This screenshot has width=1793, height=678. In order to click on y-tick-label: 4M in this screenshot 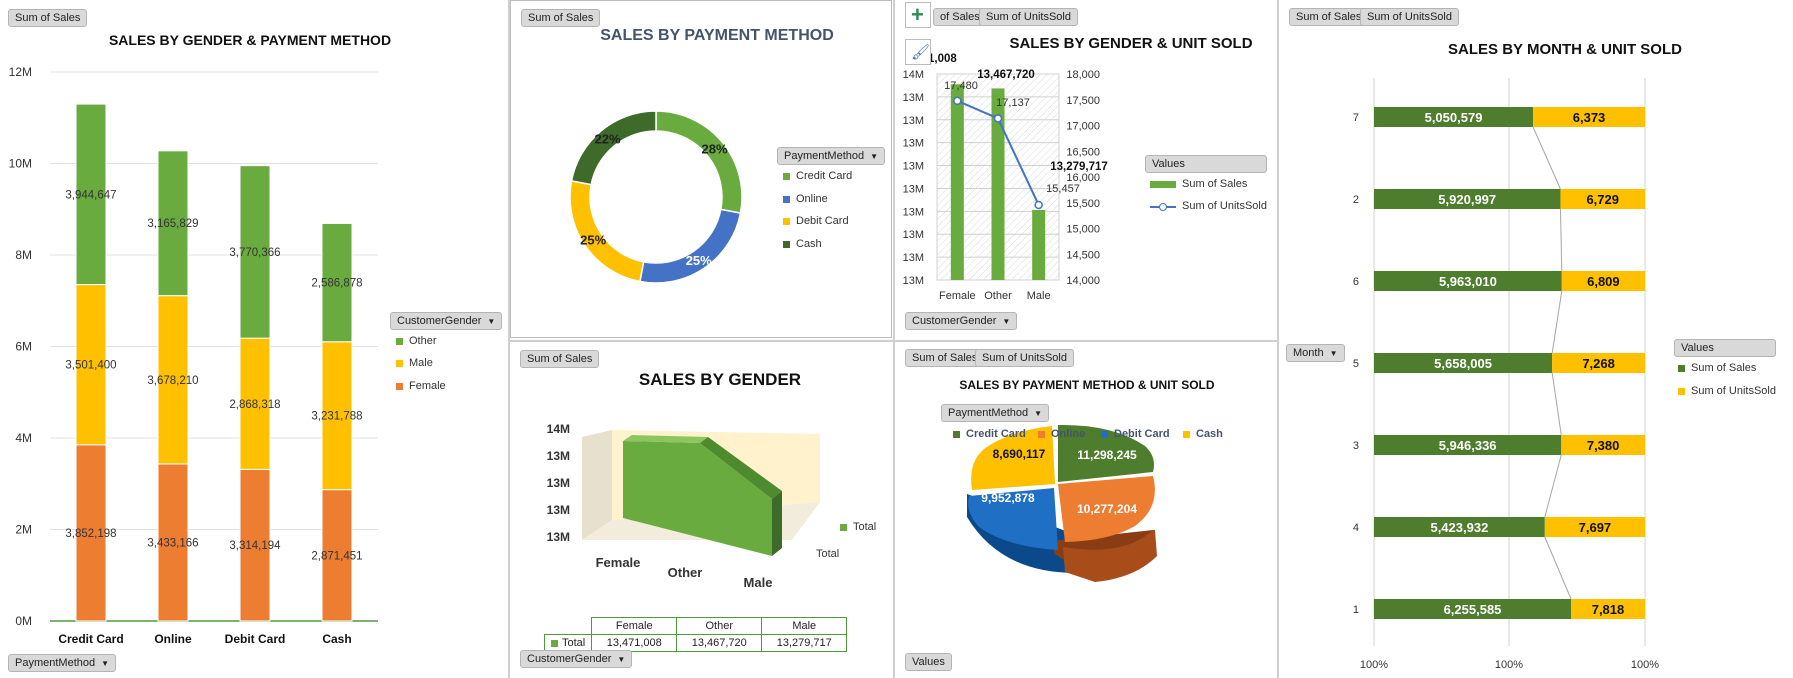, I will do `click(23, 438)`.